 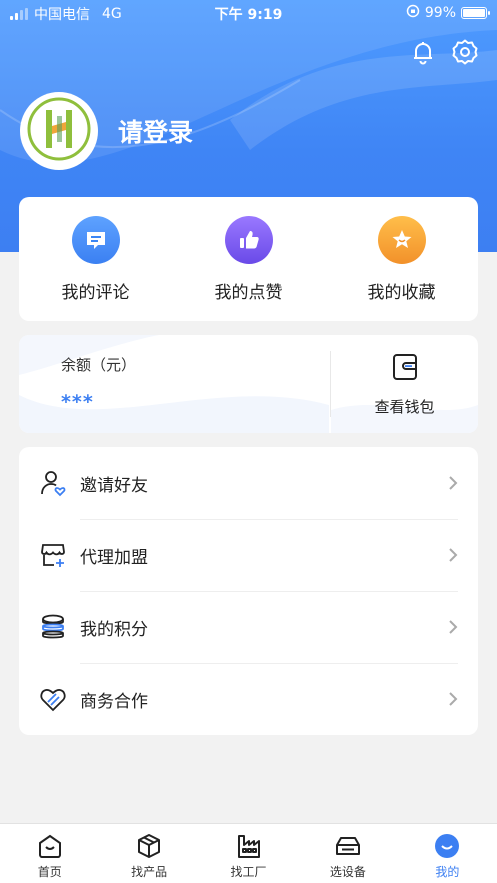 I want to click on brand-logo-icon, so click(x=59, y=131).